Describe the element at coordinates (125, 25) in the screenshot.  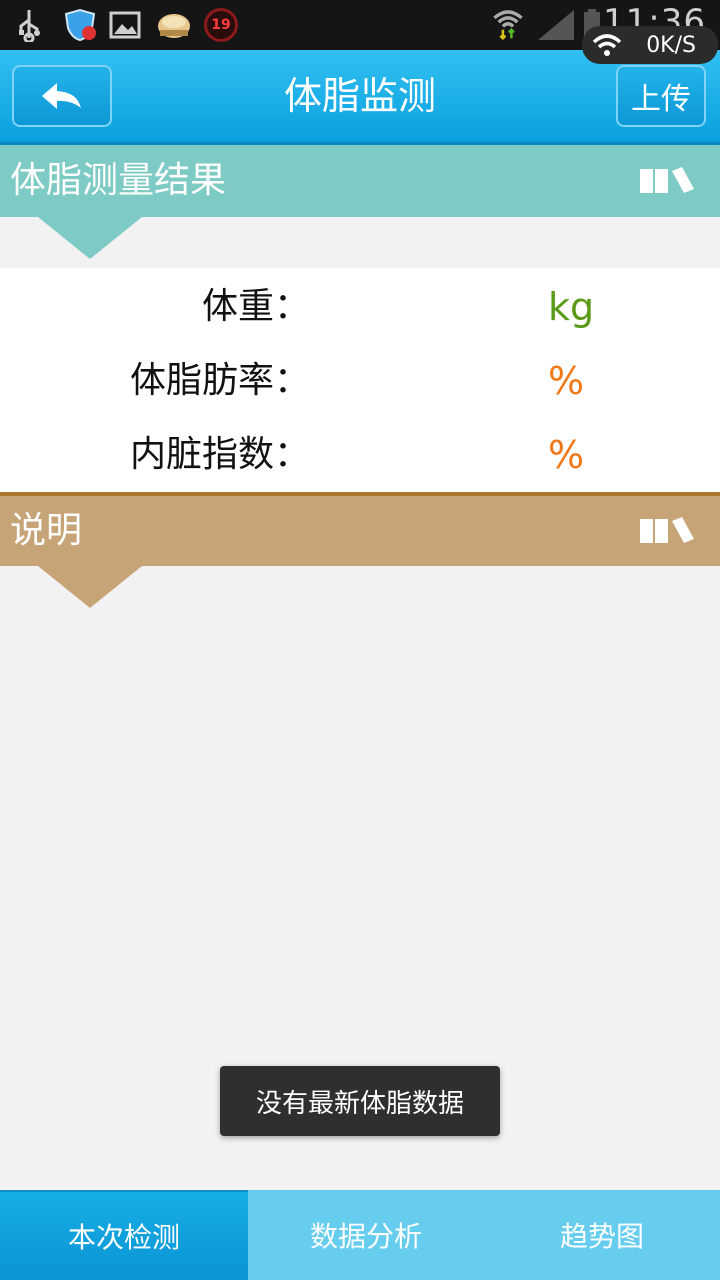
I see `image-icon` at that location.